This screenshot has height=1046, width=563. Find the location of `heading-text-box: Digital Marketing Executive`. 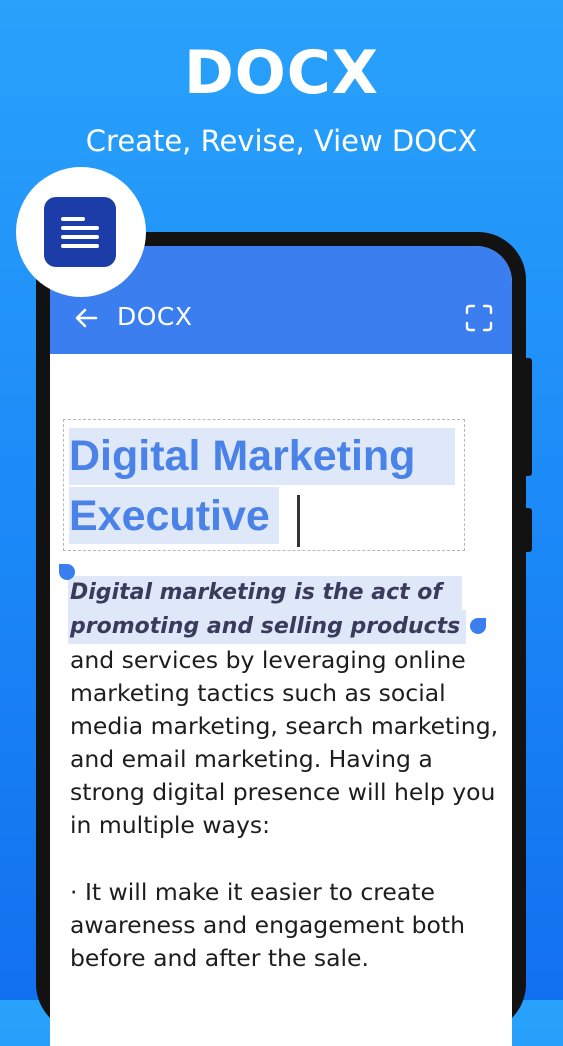

heading-text-box: Digital Marketing Executive is located at coordinates (264, 485).